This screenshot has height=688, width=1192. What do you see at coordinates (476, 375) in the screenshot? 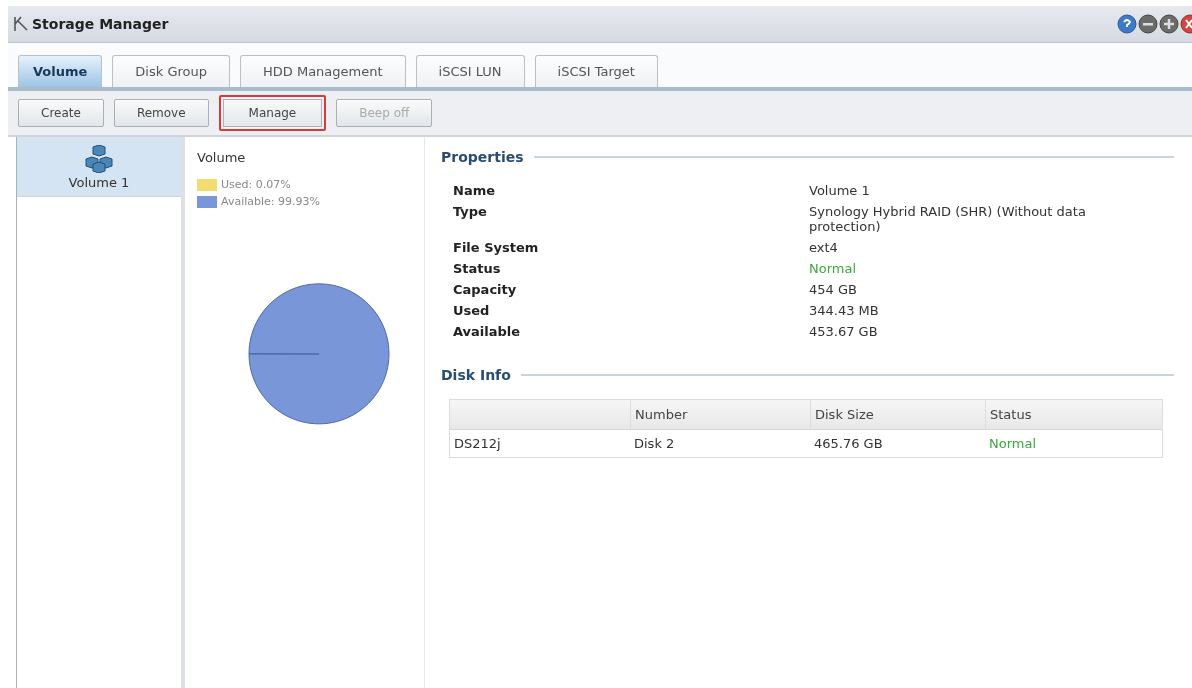
I see `section-title: Disk Info` at bounding box center [476, 375].